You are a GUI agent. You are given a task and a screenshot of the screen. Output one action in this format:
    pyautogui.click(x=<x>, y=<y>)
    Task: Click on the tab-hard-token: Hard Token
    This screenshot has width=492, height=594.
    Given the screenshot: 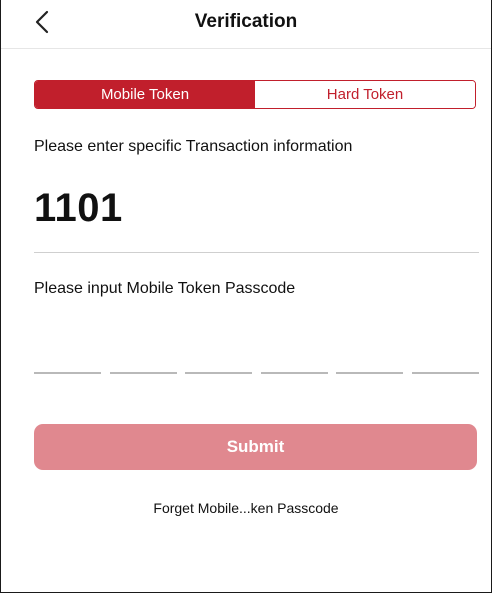 What is the action you would take?
    pyautogui.click(x=365, y=94)
    